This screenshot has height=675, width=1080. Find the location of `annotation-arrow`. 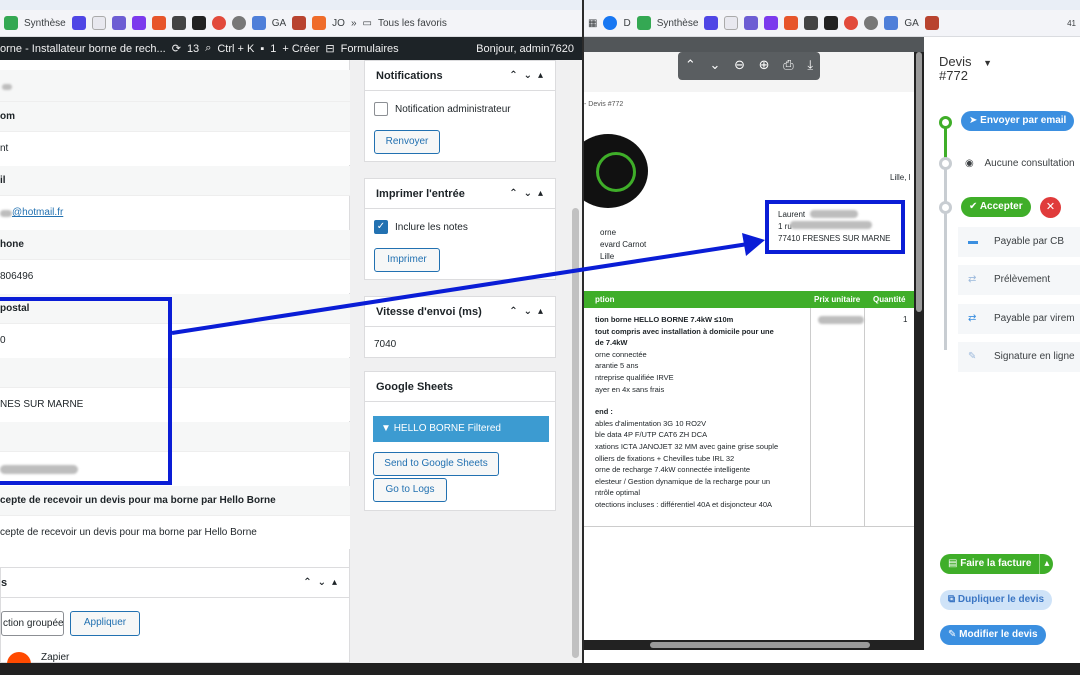

annotation-arrow is located at coordinates (468, 284).